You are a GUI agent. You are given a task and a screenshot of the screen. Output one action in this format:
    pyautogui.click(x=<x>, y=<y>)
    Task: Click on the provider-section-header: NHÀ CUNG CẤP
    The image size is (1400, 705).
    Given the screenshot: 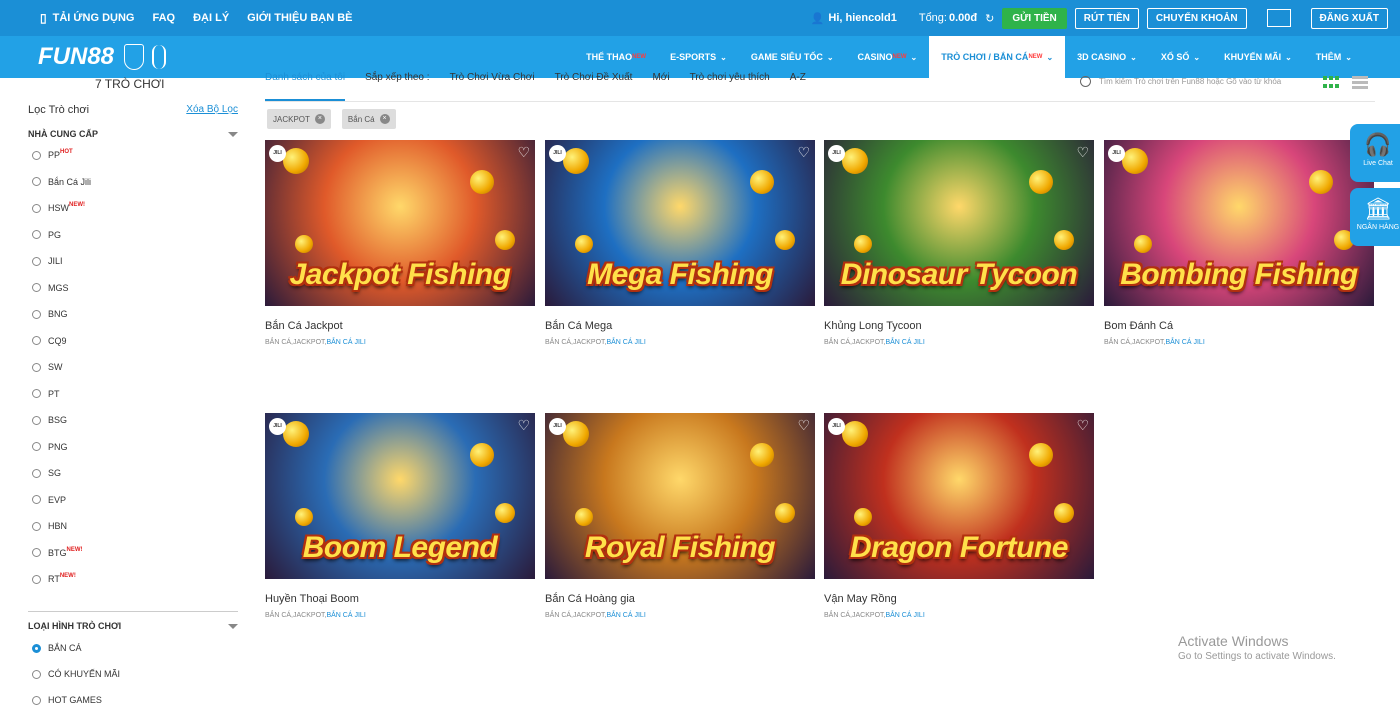 What is the action you would take?
    pyautogui.click(x=133, y=134)
    